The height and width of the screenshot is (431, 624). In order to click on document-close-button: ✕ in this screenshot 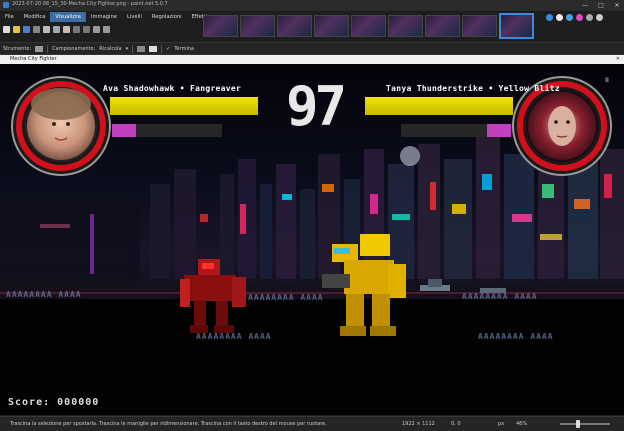, I will do `click(618, 59)`.